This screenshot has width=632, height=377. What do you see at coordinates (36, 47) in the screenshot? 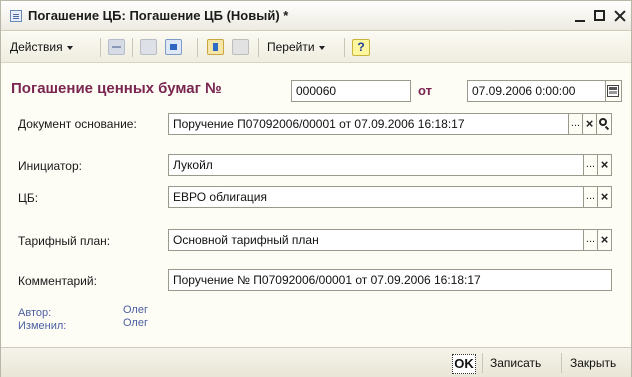
I see `actions-menu-label: Действия` at bounding box center [36, 47].